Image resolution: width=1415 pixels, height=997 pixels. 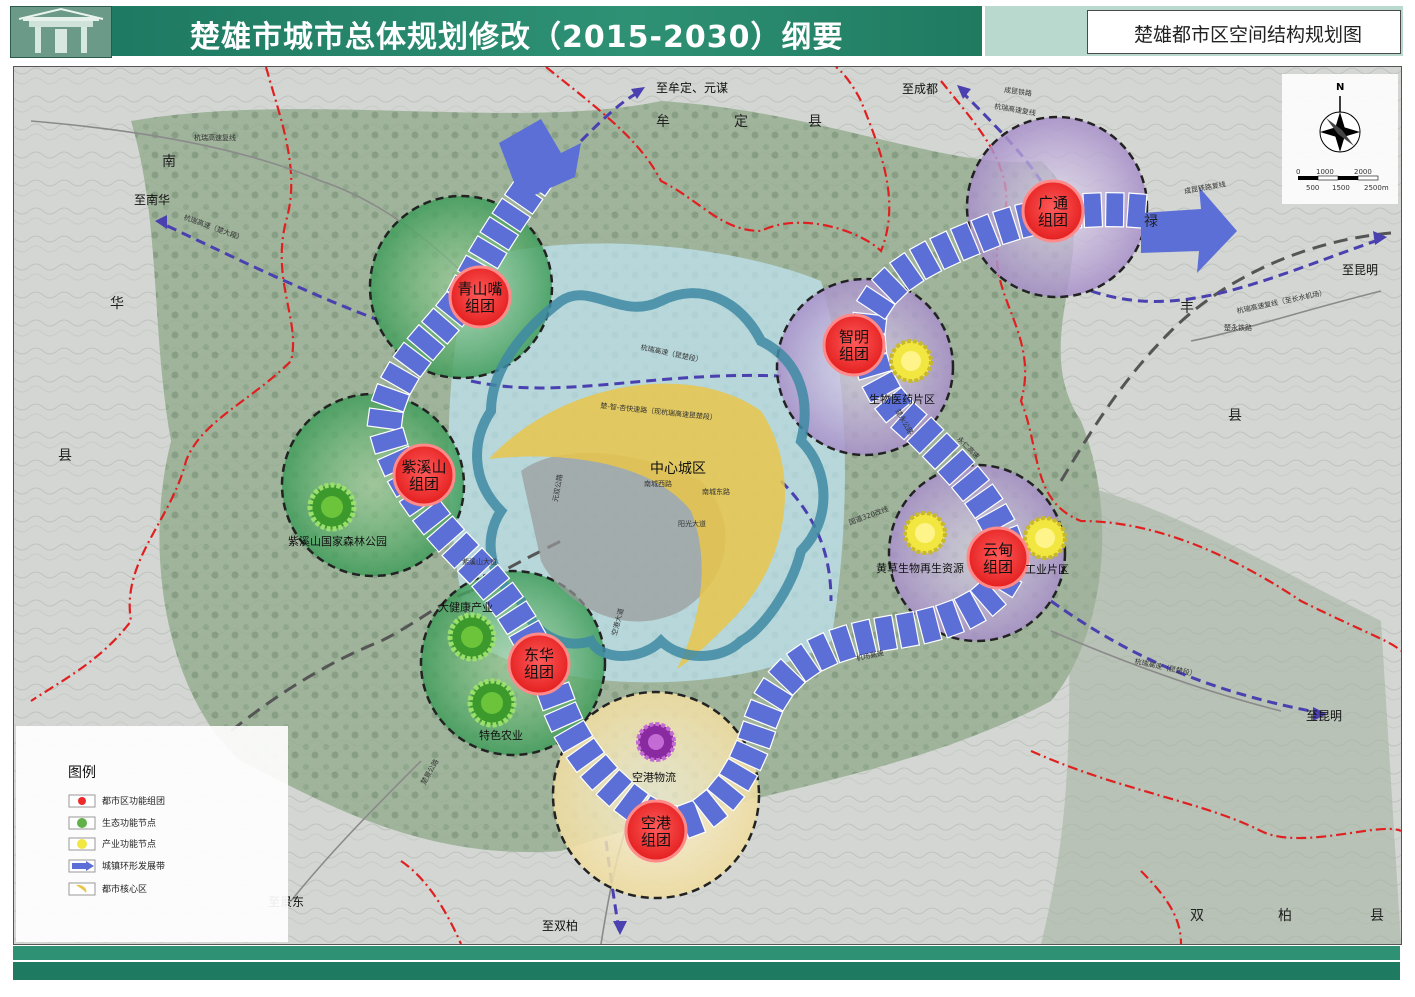 What do you see at coordinates (215, 138) in the screenshot?
I see `road-hangrui-fu: 杭瑞高速复线` at bounding box center [215, 138].